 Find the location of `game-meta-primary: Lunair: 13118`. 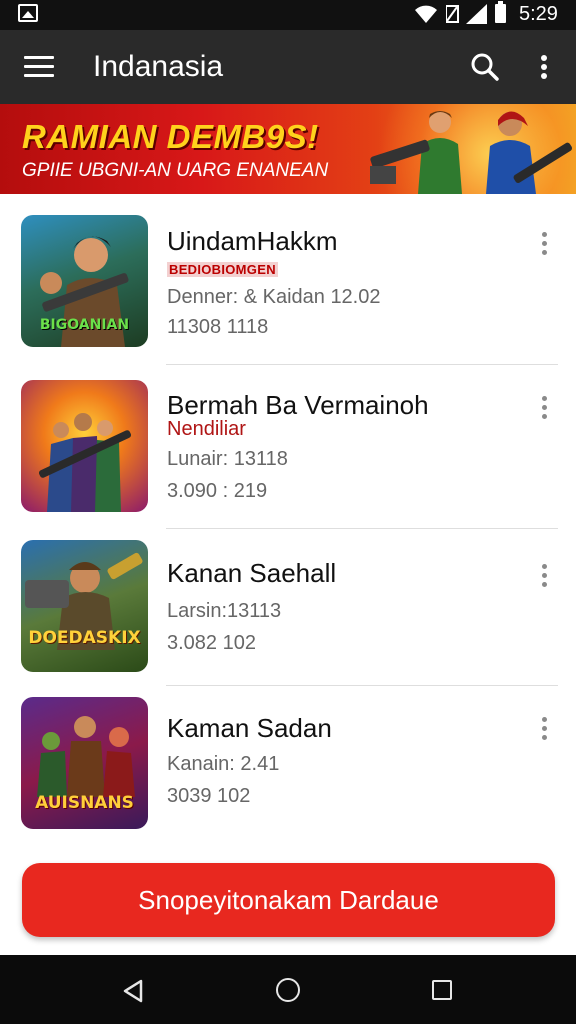

game-meta-primary: Lunair: 13118 is located at coordinates (227, 459).